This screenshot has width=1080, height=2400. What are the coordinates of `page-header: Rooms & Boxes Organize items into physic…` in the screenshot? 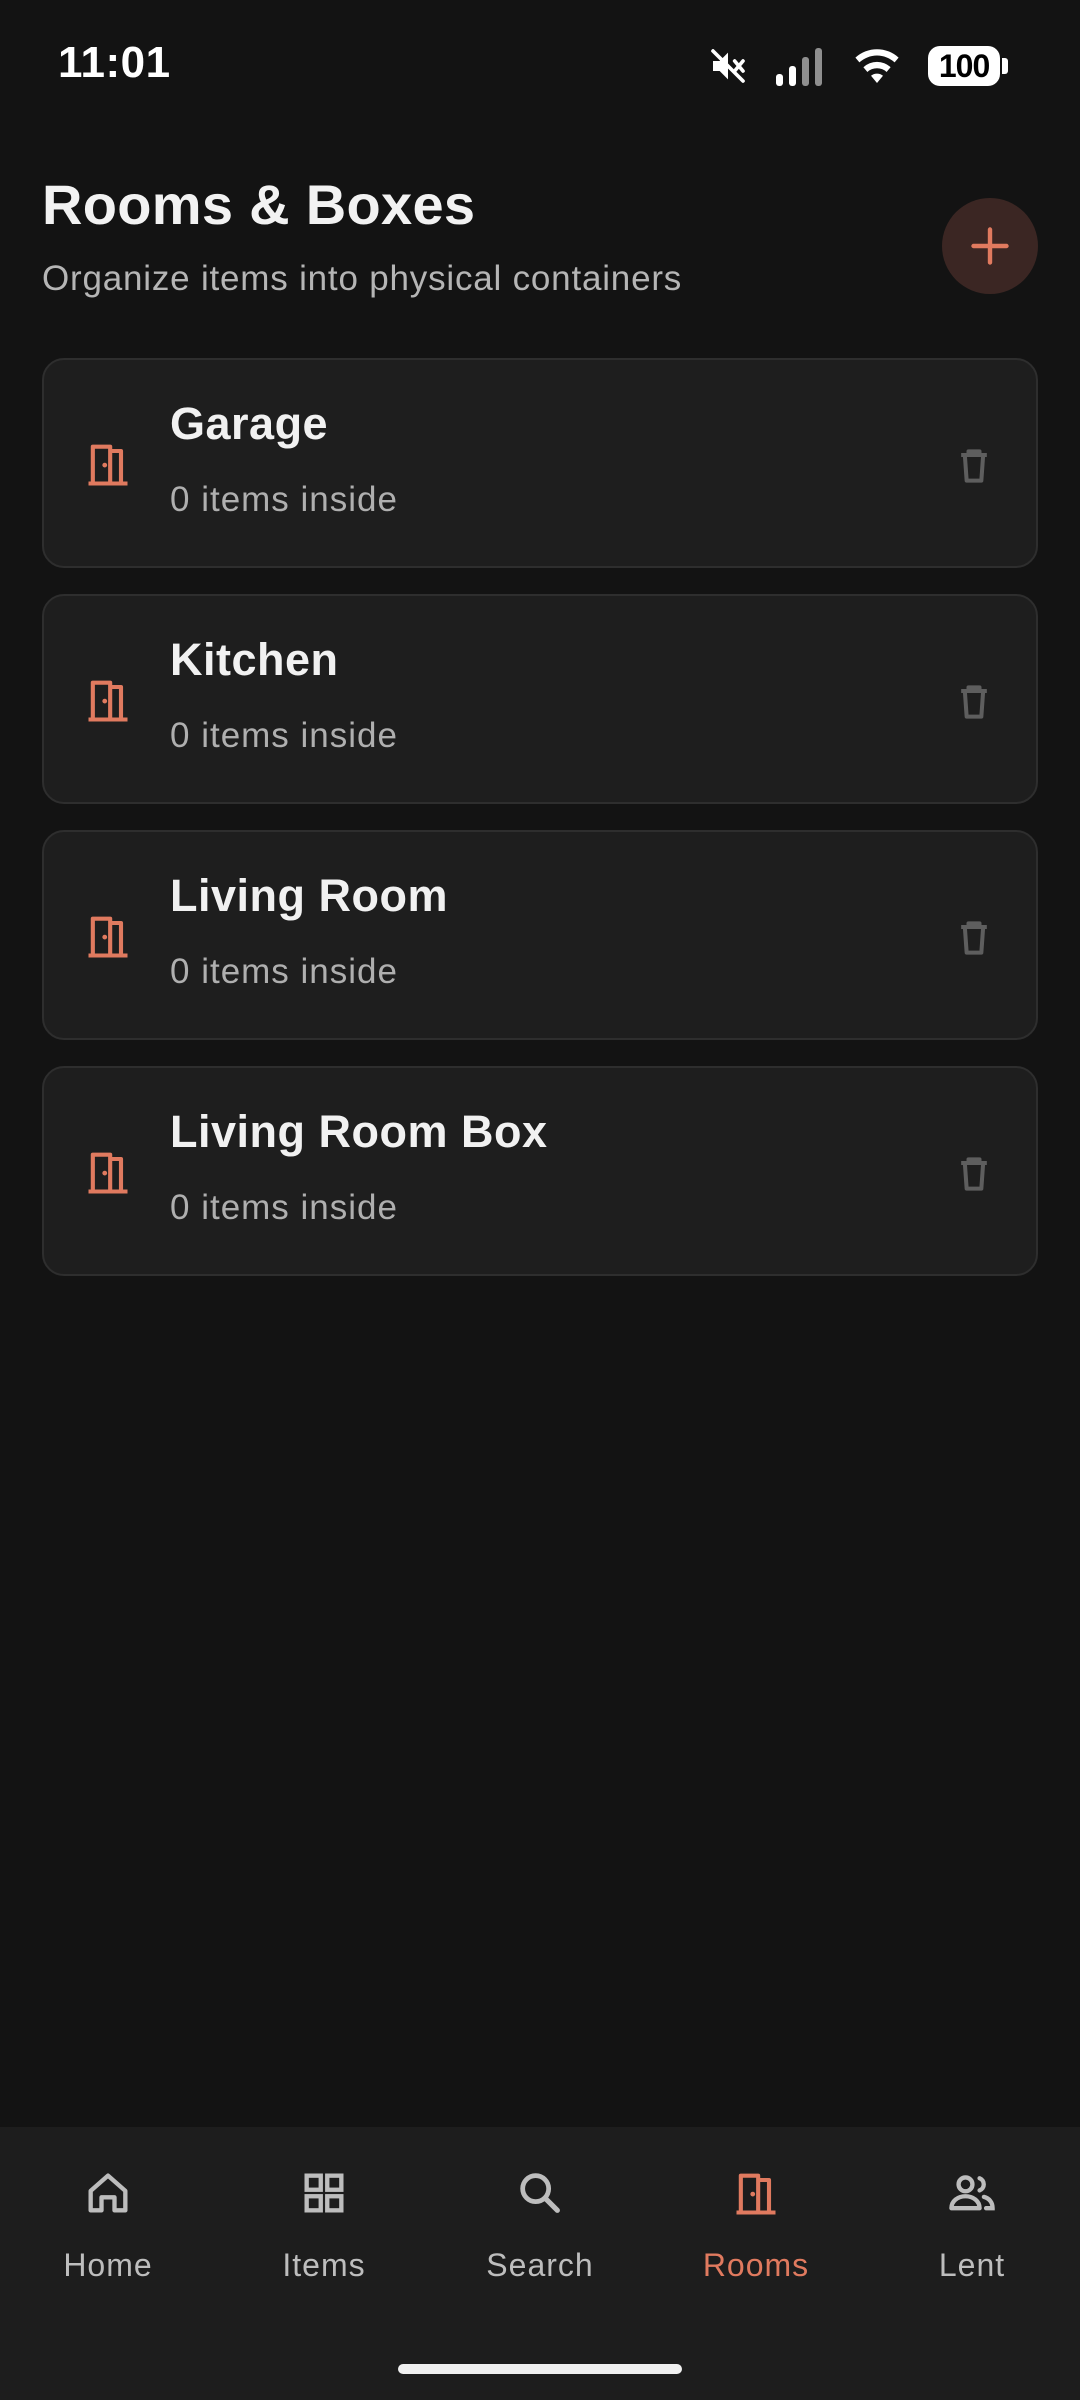 It's located at (492, 235).